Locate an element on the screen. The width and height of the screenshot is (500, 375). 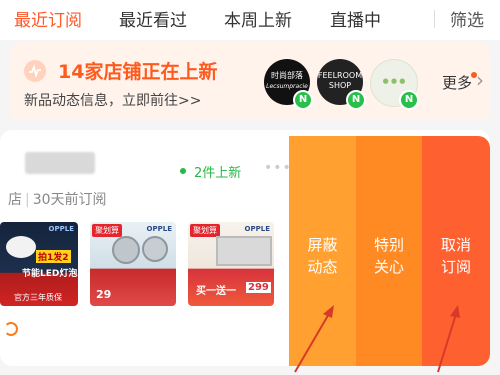
heartbeat-icon is located at coordinates (35, 71).